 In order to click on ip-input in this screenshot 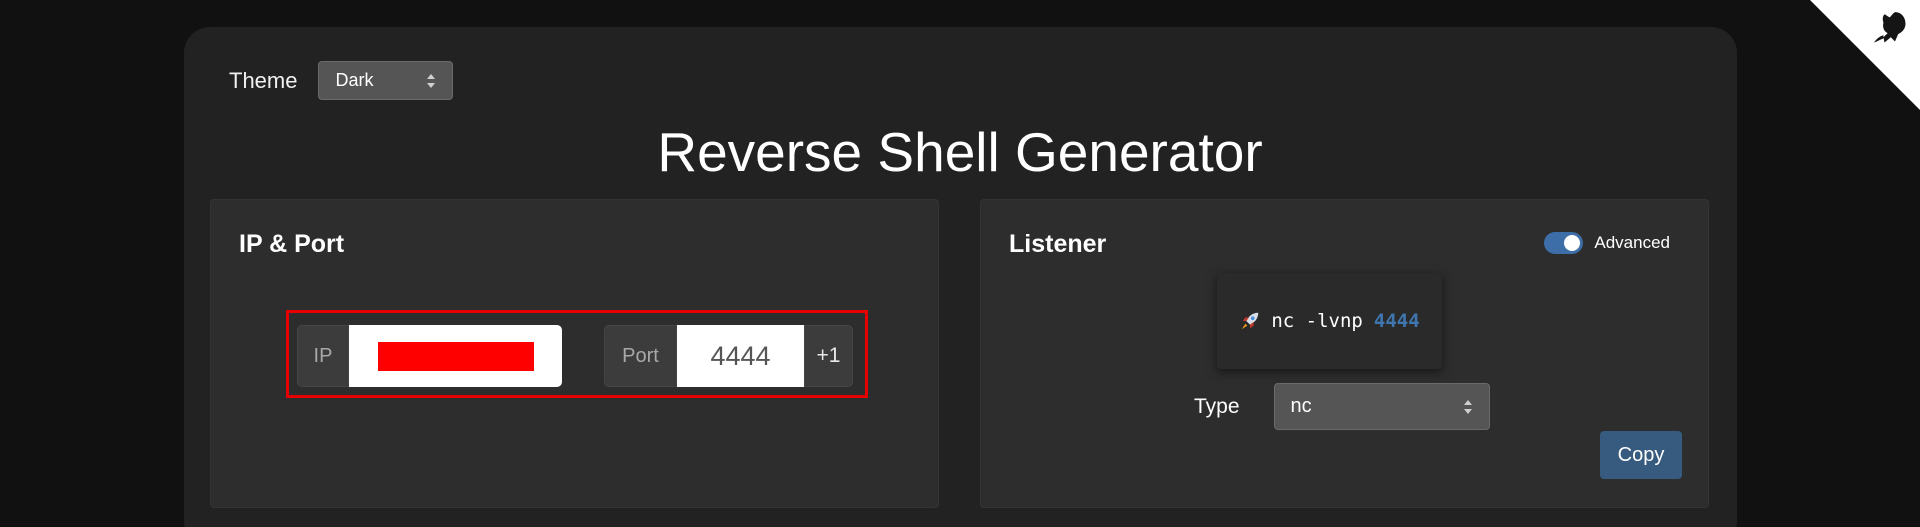, I will do `click(455, 356)`.